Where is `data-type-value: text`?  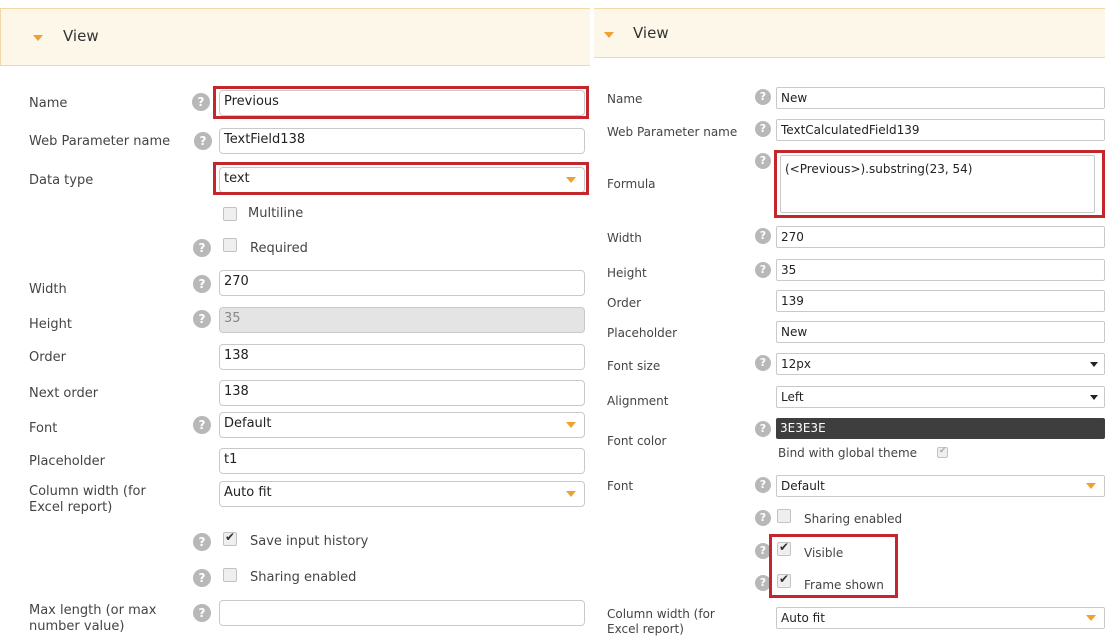 data-type-value: text is located at coordinates (237, 178).